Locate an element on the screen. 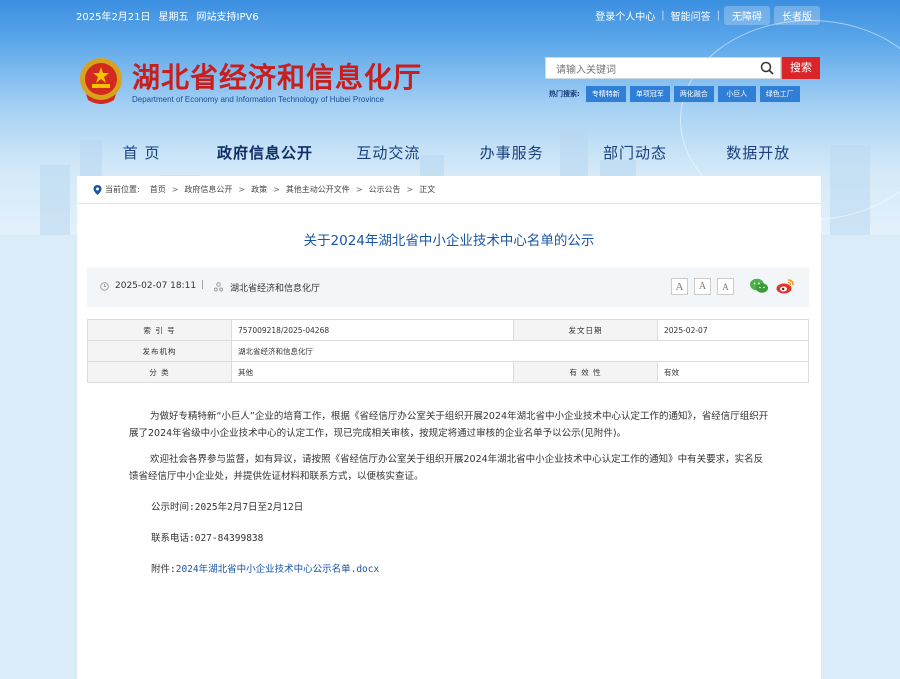  article-meta-bar: 2025-02-07 18:11 | 湖北省经济和信息化厅 A A A is located at coordinates (448, 287).